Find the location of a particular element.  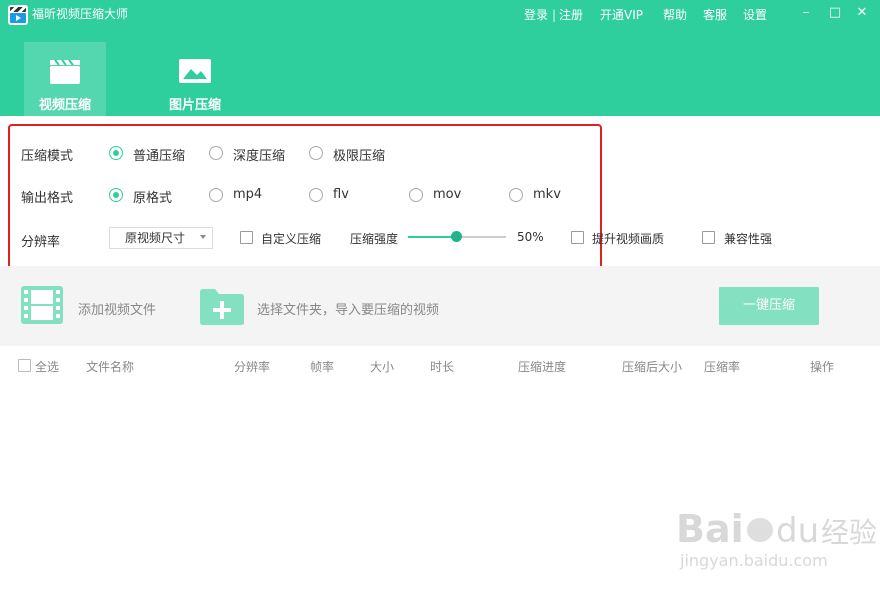

folder-add-icon is located at coordinates (222, 307).